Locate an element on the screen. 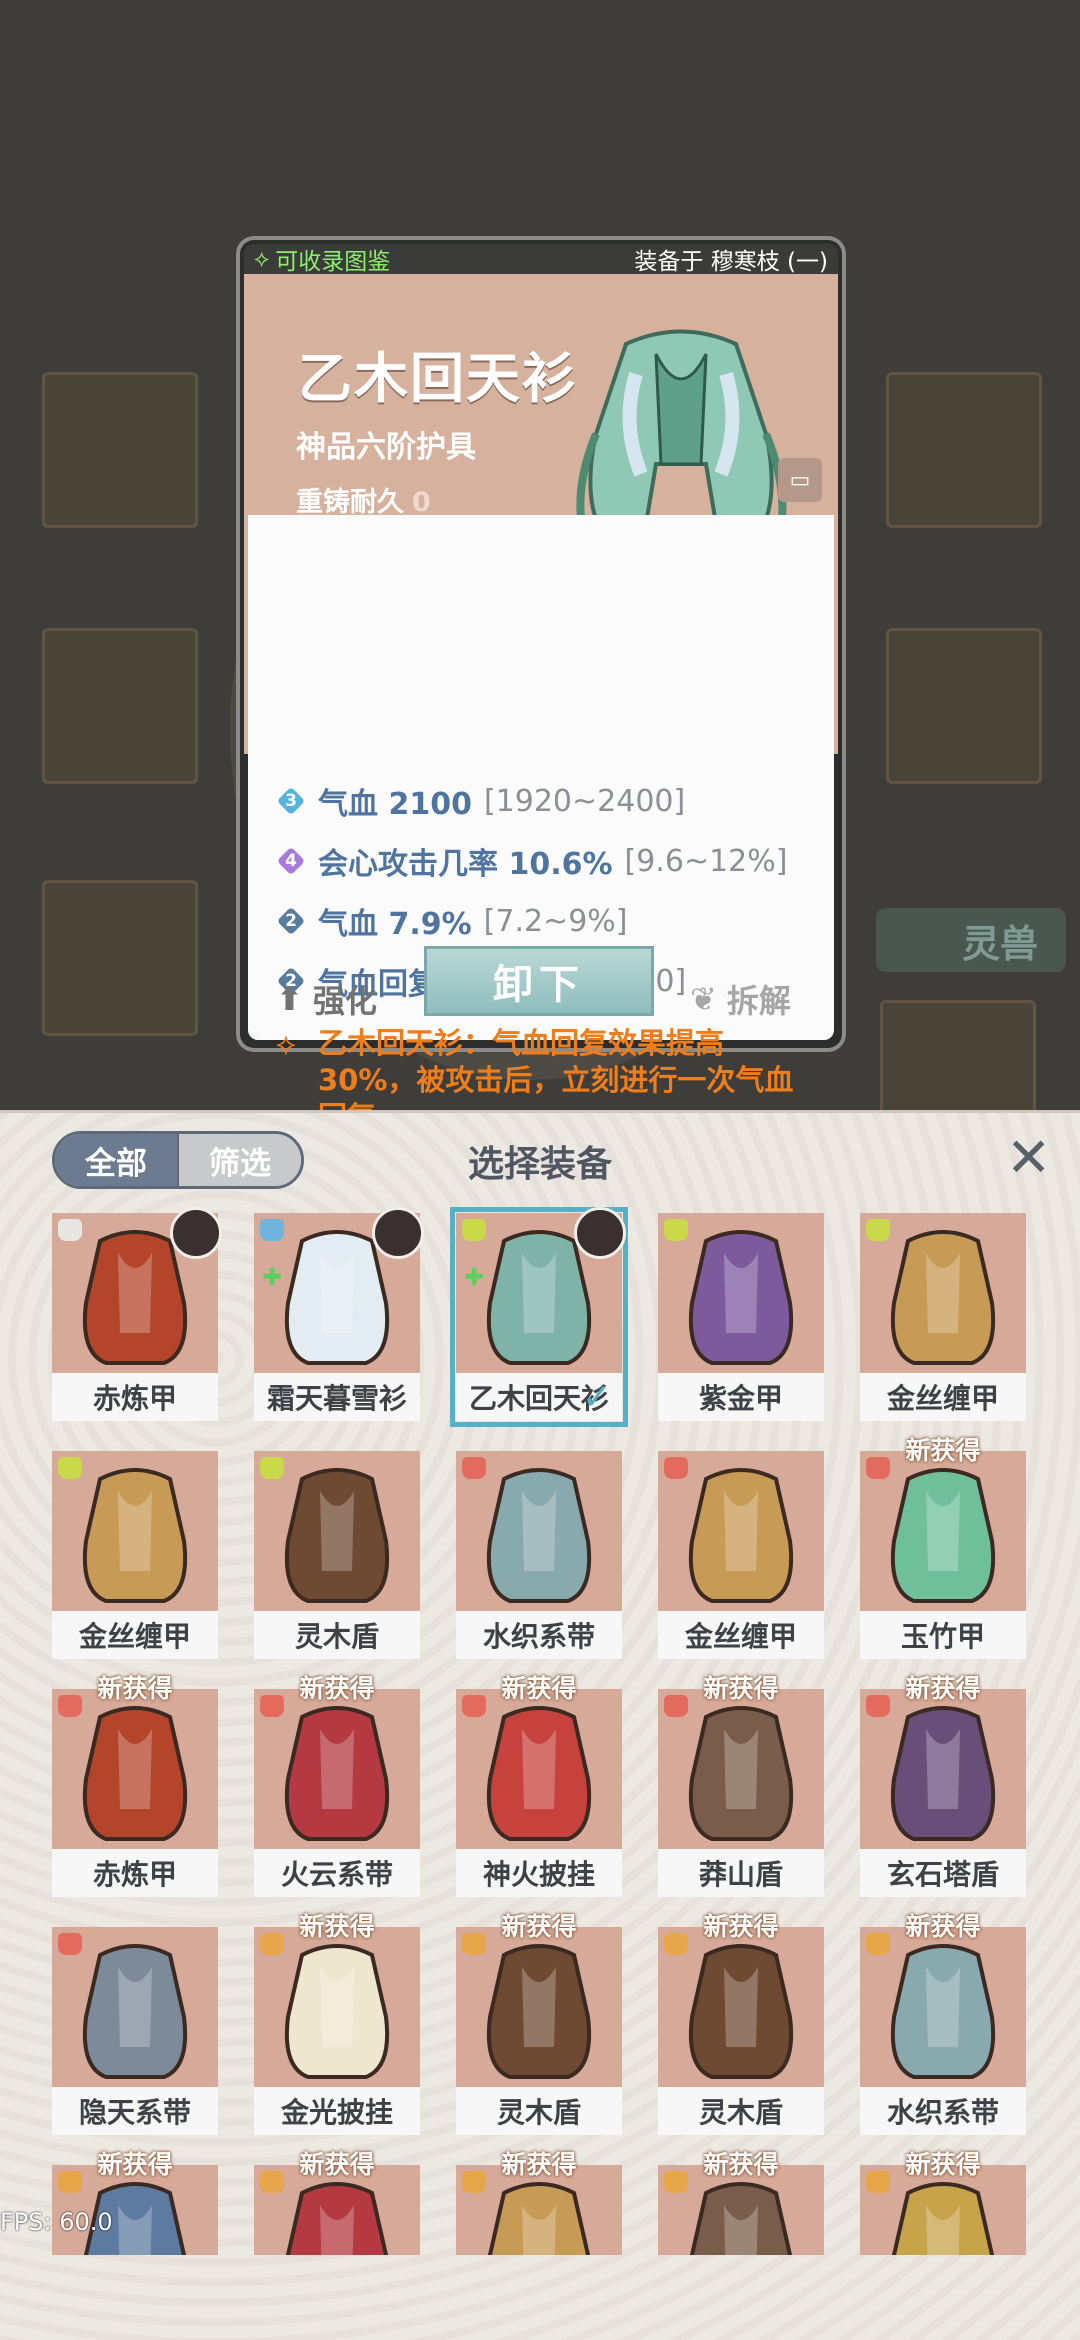 The width and height of the screenshot is (1080, 2340). equipment-name: 玄石塔盾 is located at coordinates (943, 1873).